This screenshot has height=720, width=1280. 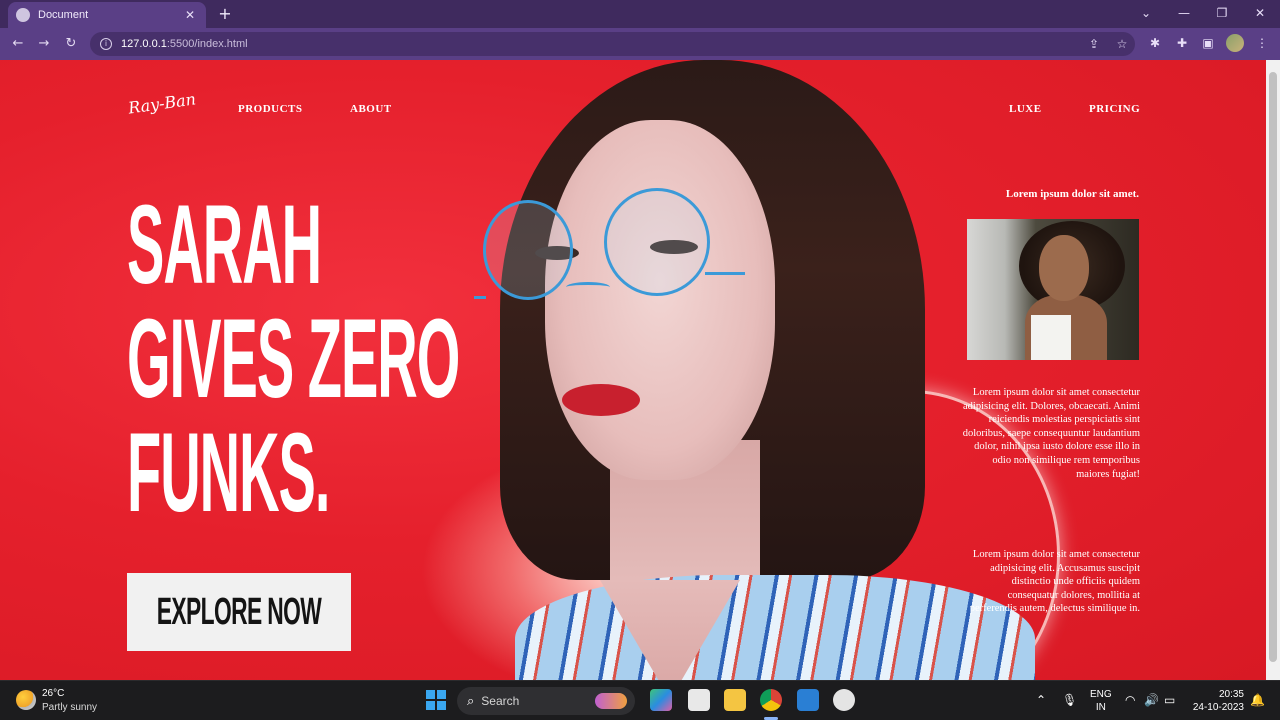 What do you see at coordinates (1151, 700) in the screenshot?
I see `volume-icon: 🔊` at bounding box center [1151, 700].